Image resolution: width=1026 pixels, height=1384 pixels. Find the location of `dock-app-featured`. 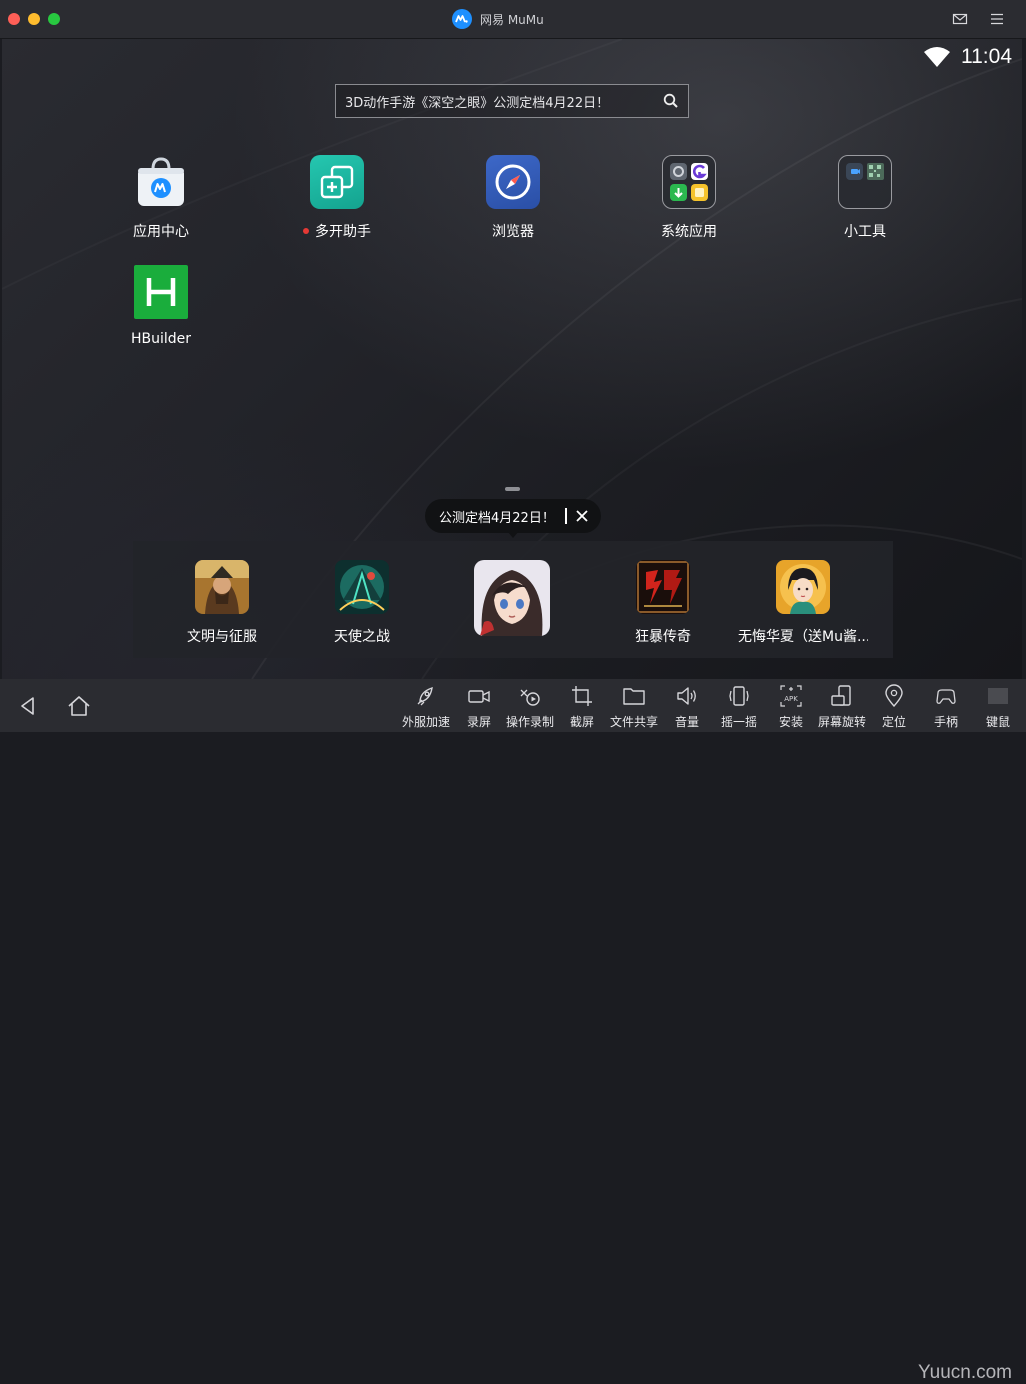

dock-app-featured is located at coordinates (512, 604).